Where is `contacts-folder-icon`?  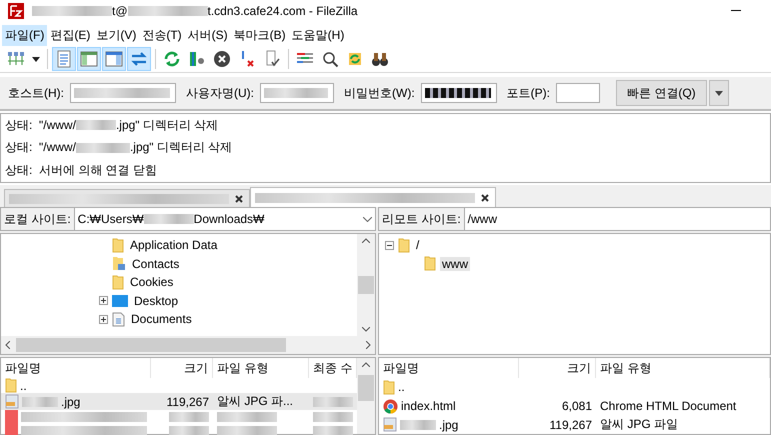
contacts-folder-icon is located at coordinates (119, 264).